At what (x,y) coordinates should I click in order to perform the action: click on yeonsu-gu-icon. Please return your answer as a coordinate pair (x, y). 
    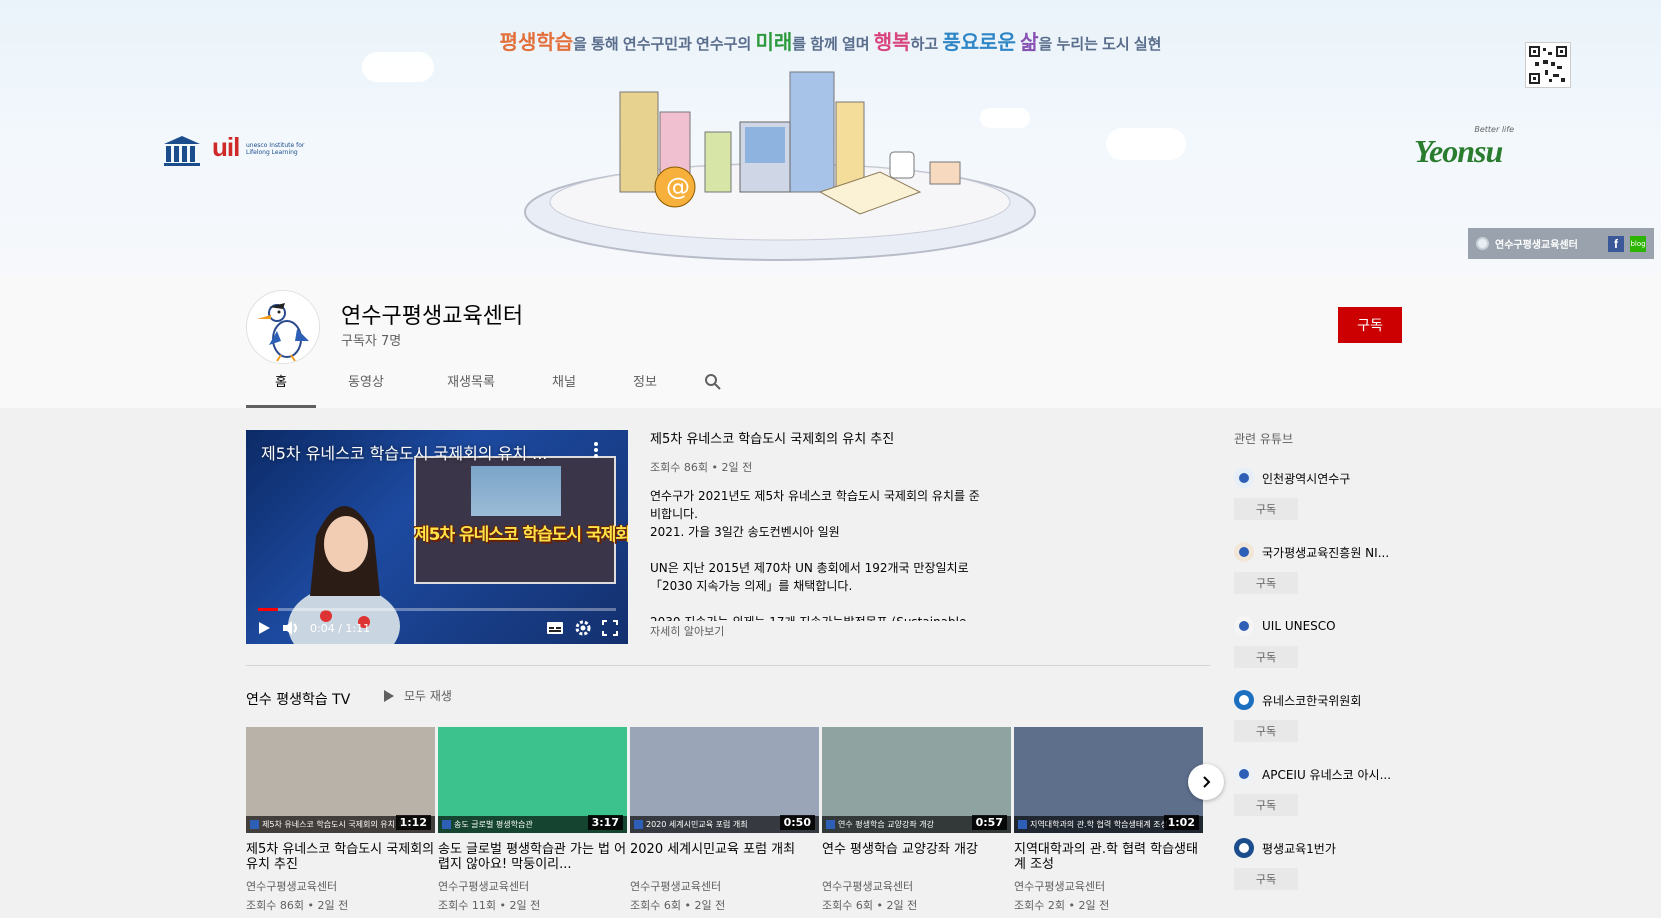
    Looking at the image, I should click on (1244, 478).